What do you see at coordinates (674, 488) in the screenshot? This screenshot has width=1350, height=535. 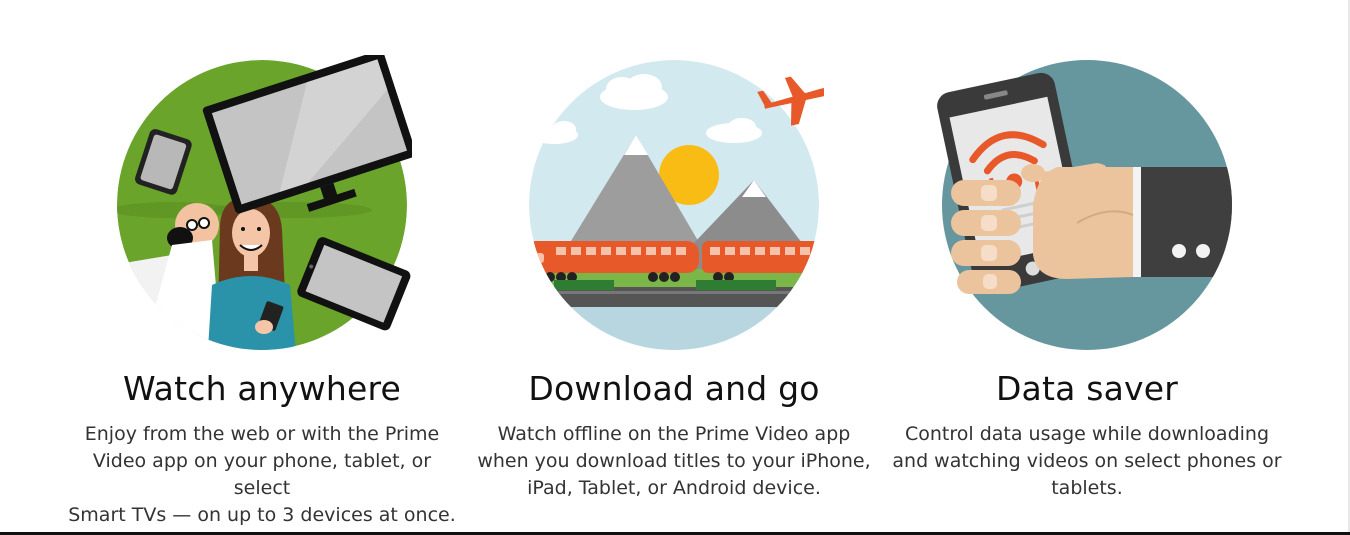 I see `feature-description-line: iPad, Tablet, or Android device.` at bounding box center [674, 488].